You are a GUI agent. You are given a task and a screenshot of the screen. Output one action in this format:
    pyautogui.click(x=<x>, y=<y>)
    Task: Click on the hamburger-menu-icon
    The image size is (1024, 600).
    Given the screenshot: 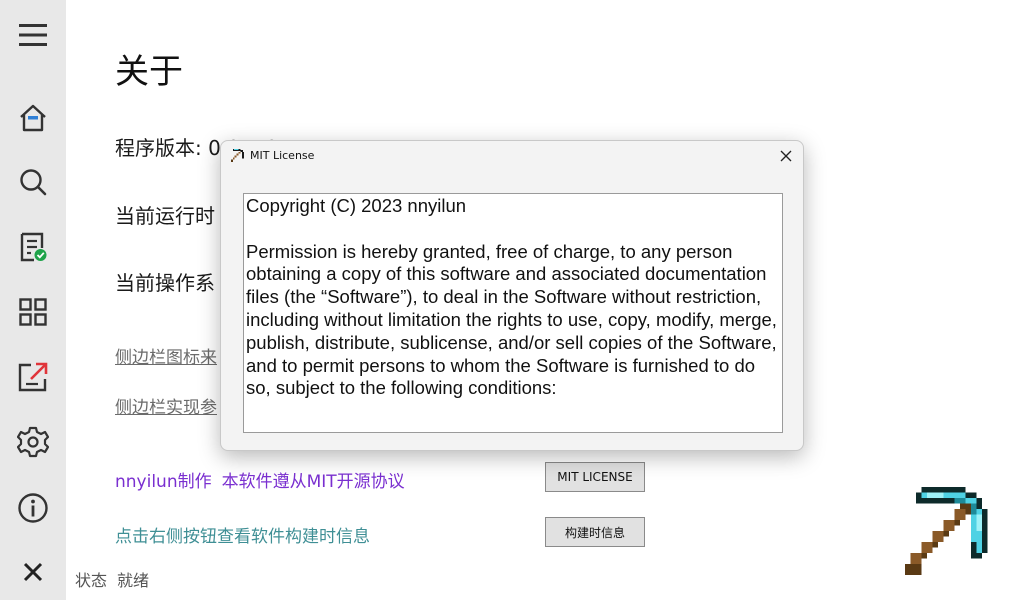 What is the action you would take?
    pyautogui.click(x=33, y=35)
    